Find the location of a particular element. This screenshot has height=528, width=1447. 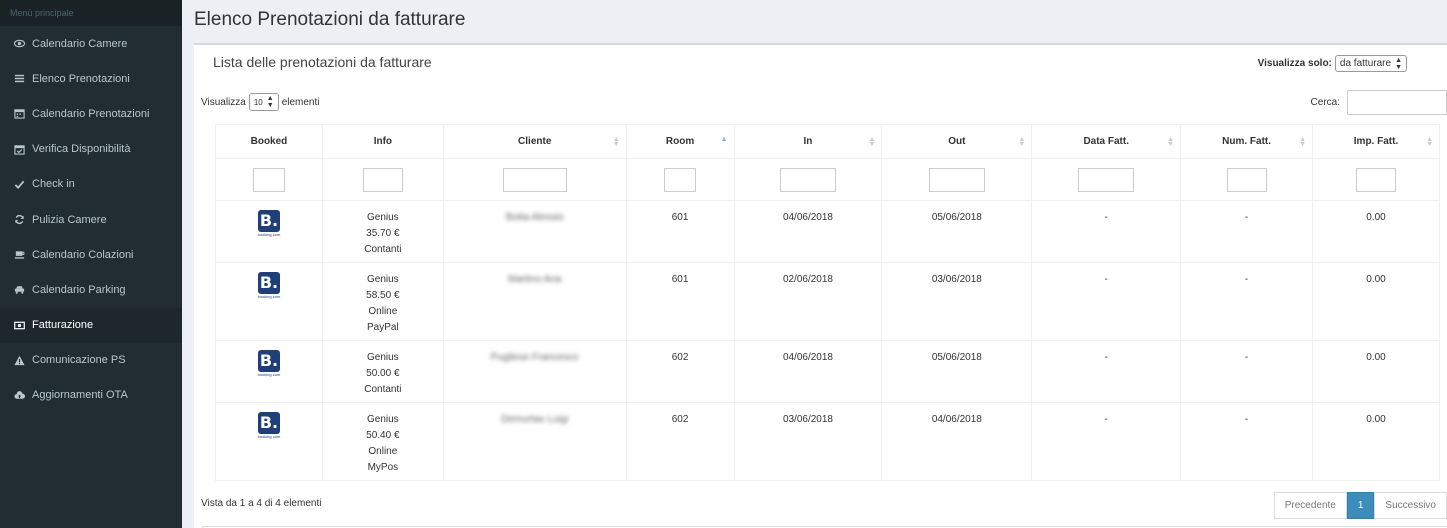

filter-label: Visualizza solo: is located at coordinates (1294, 63).